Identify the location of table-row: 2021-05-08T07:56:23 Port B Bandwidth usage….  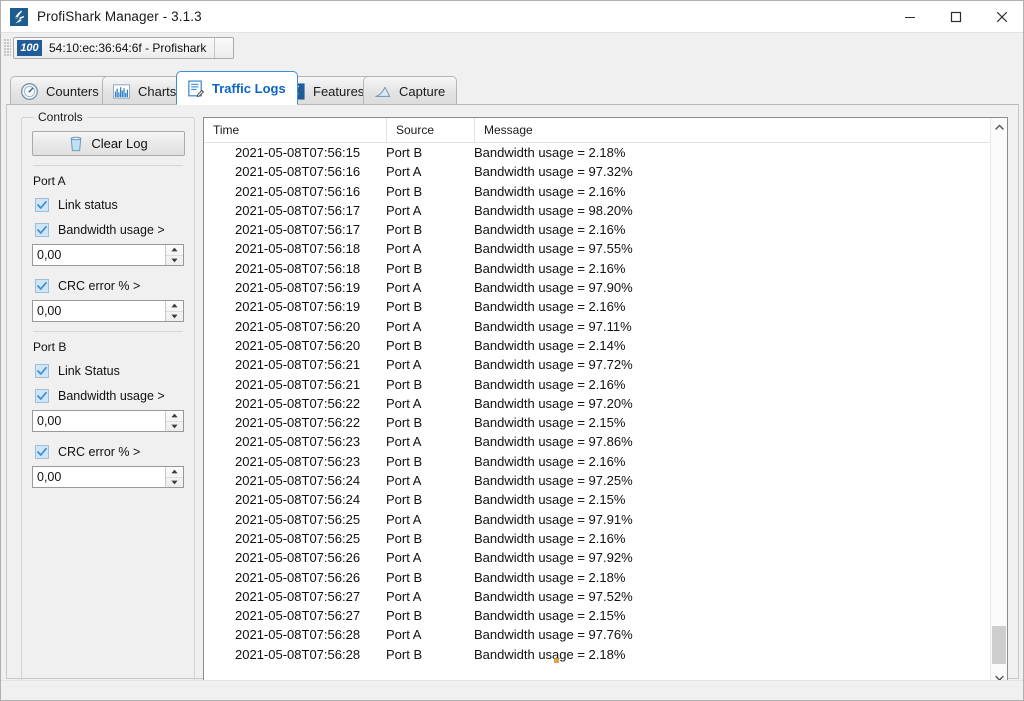
(596, 461).